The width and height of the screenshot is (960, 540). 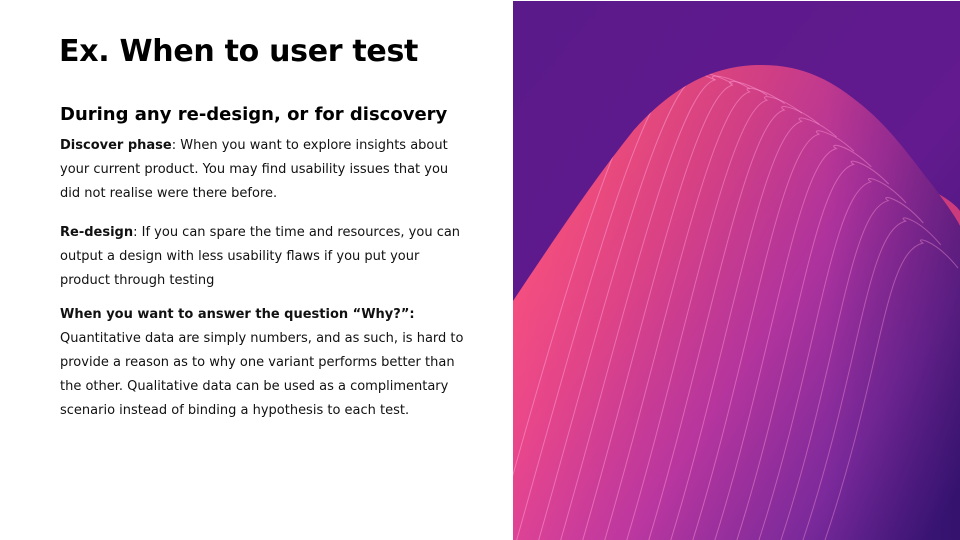 I want to click on slide-title: Ex. When to user test, so click(x=239, y=51).